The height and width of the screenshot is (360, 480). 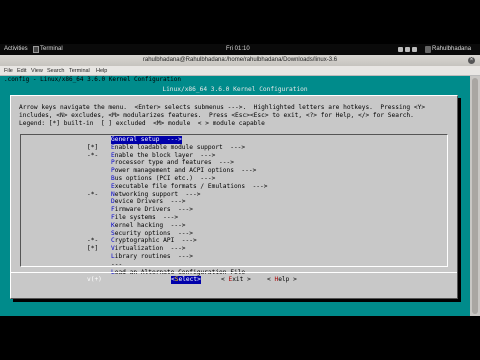 I want to click on menu-edit: Edit, so click(x=21, y=71).